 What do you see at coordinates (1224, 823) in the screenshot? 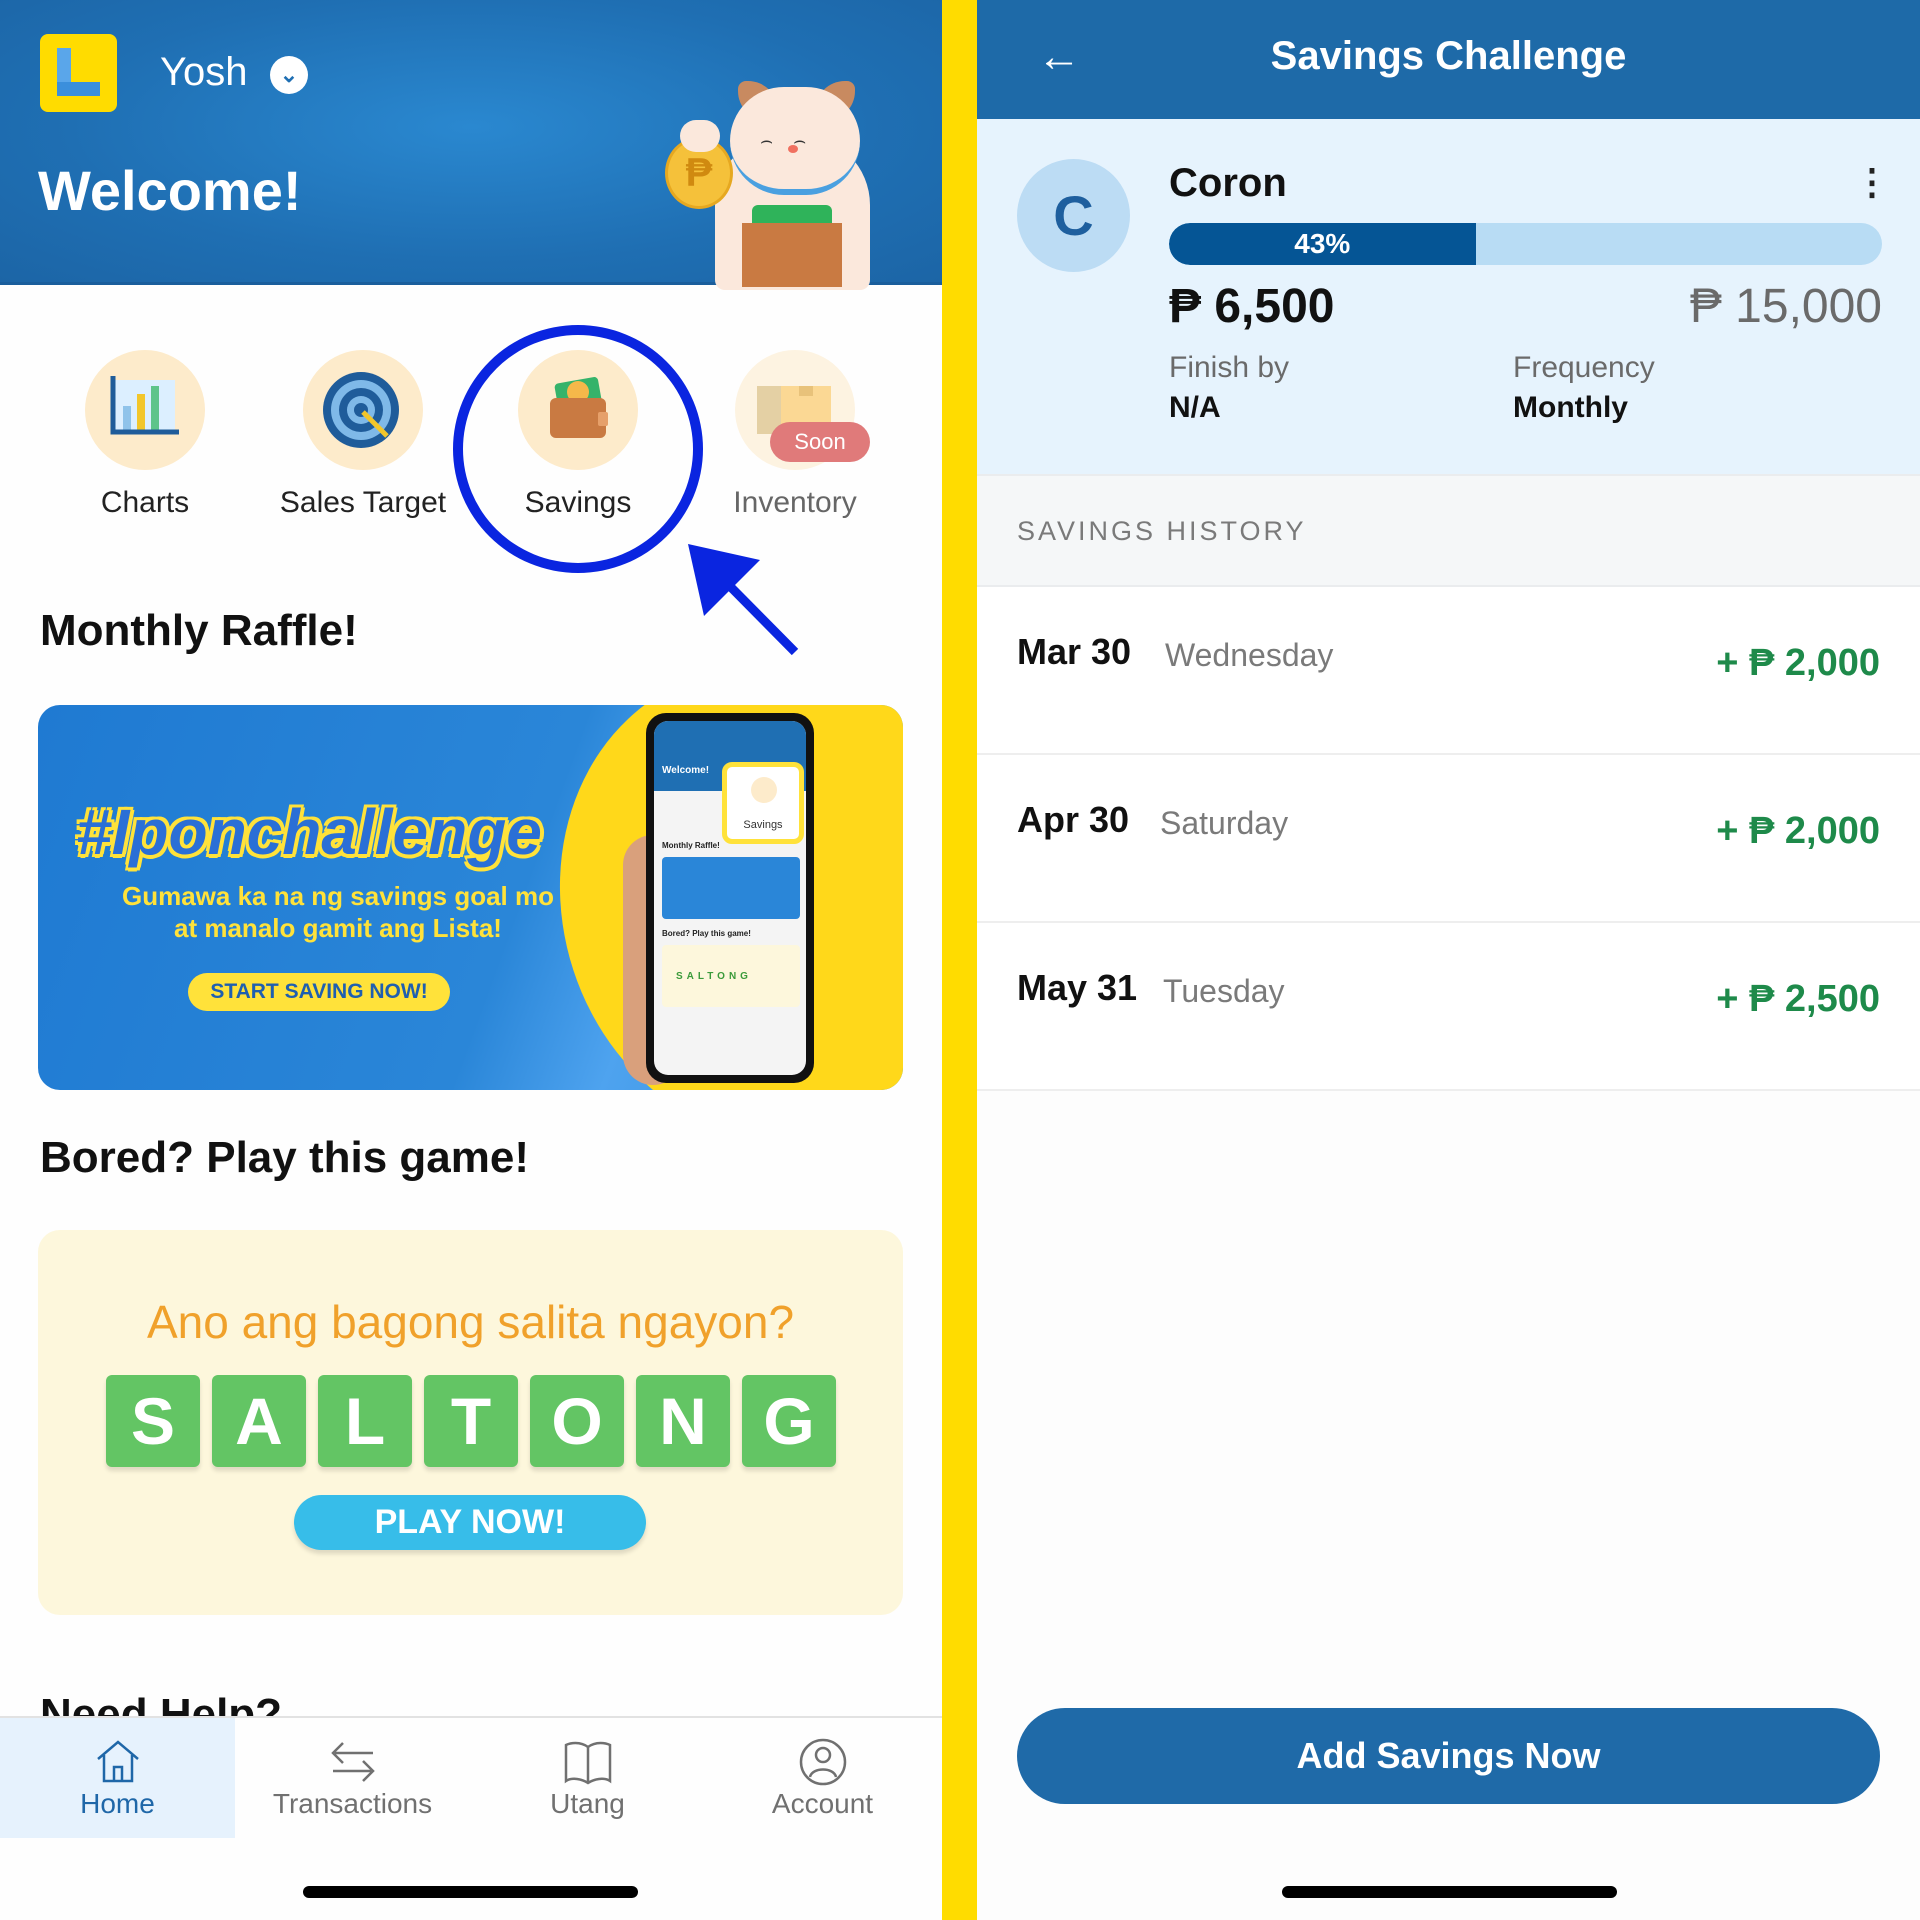
I see `history-day: Saturday` at bounding box center [1224, 823].